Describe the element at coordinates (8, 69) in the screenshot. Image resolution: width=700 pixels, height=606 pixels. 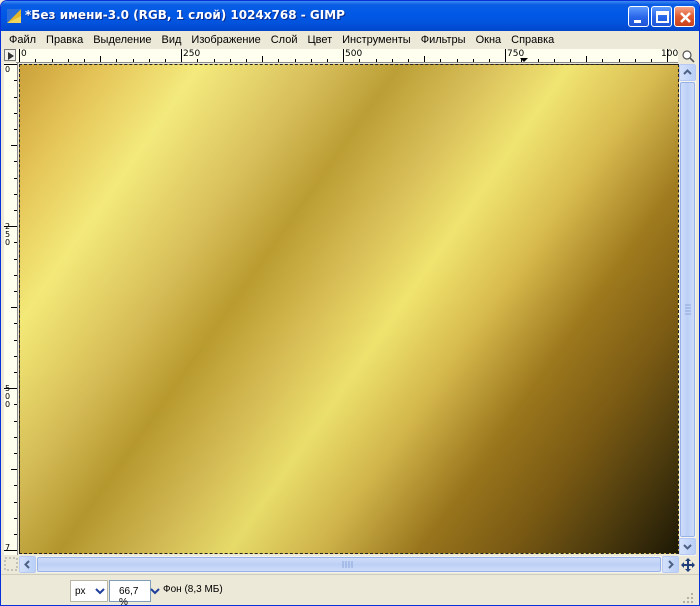
I see `vruler-label-0: 0` at that location.